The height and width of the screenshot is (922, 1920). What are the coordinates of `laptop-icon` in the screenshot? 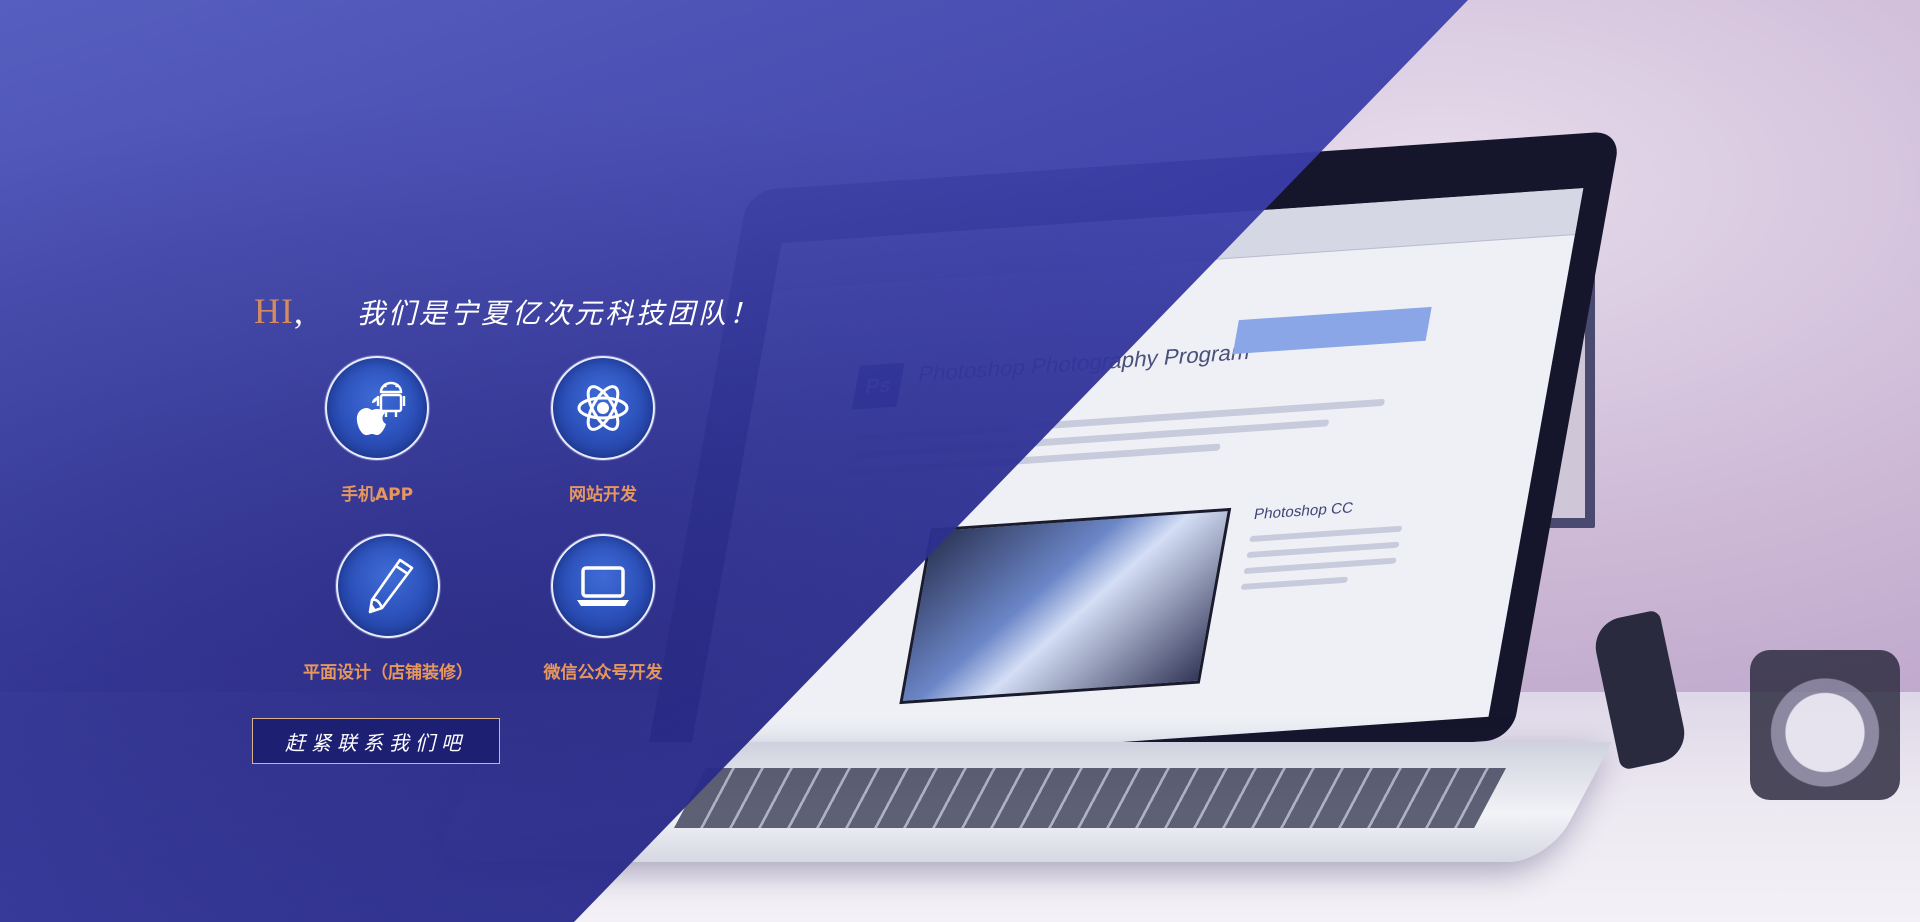 It's located at (603, 586).